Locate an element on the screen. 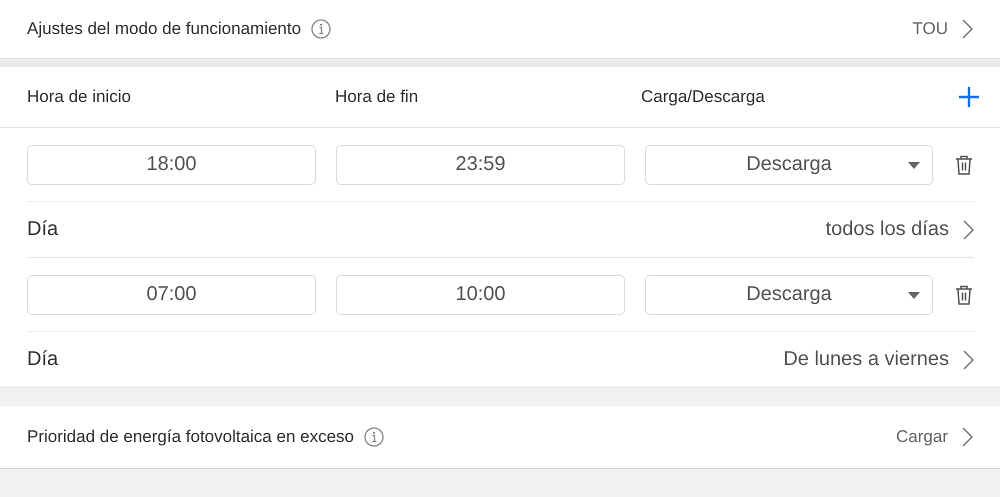 This screenshot has width=1000, height=497. column-header: Hora de fin is located at coordinates (377, 97).